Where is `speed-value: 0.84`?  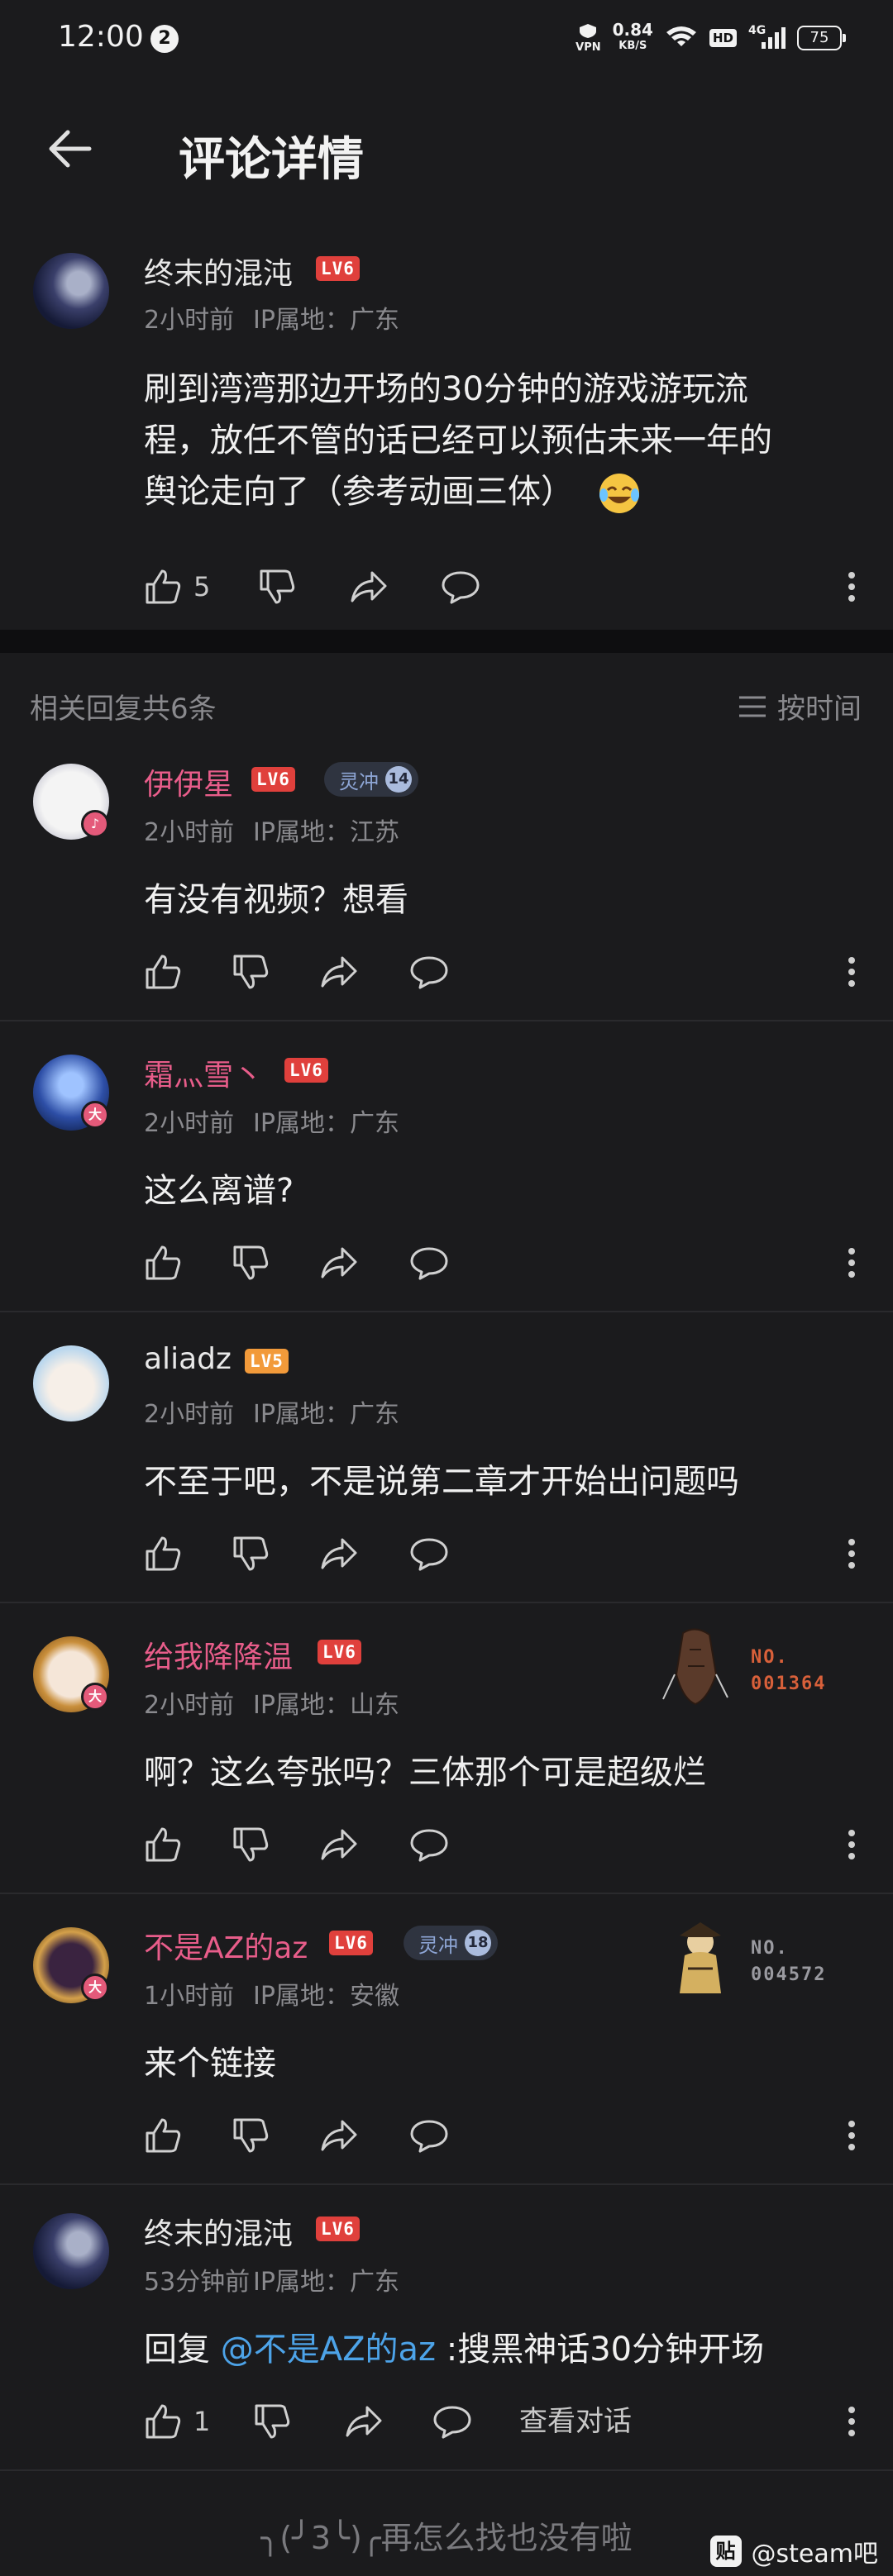
speed-value: 0.84 is located at coordinates (632, 30).